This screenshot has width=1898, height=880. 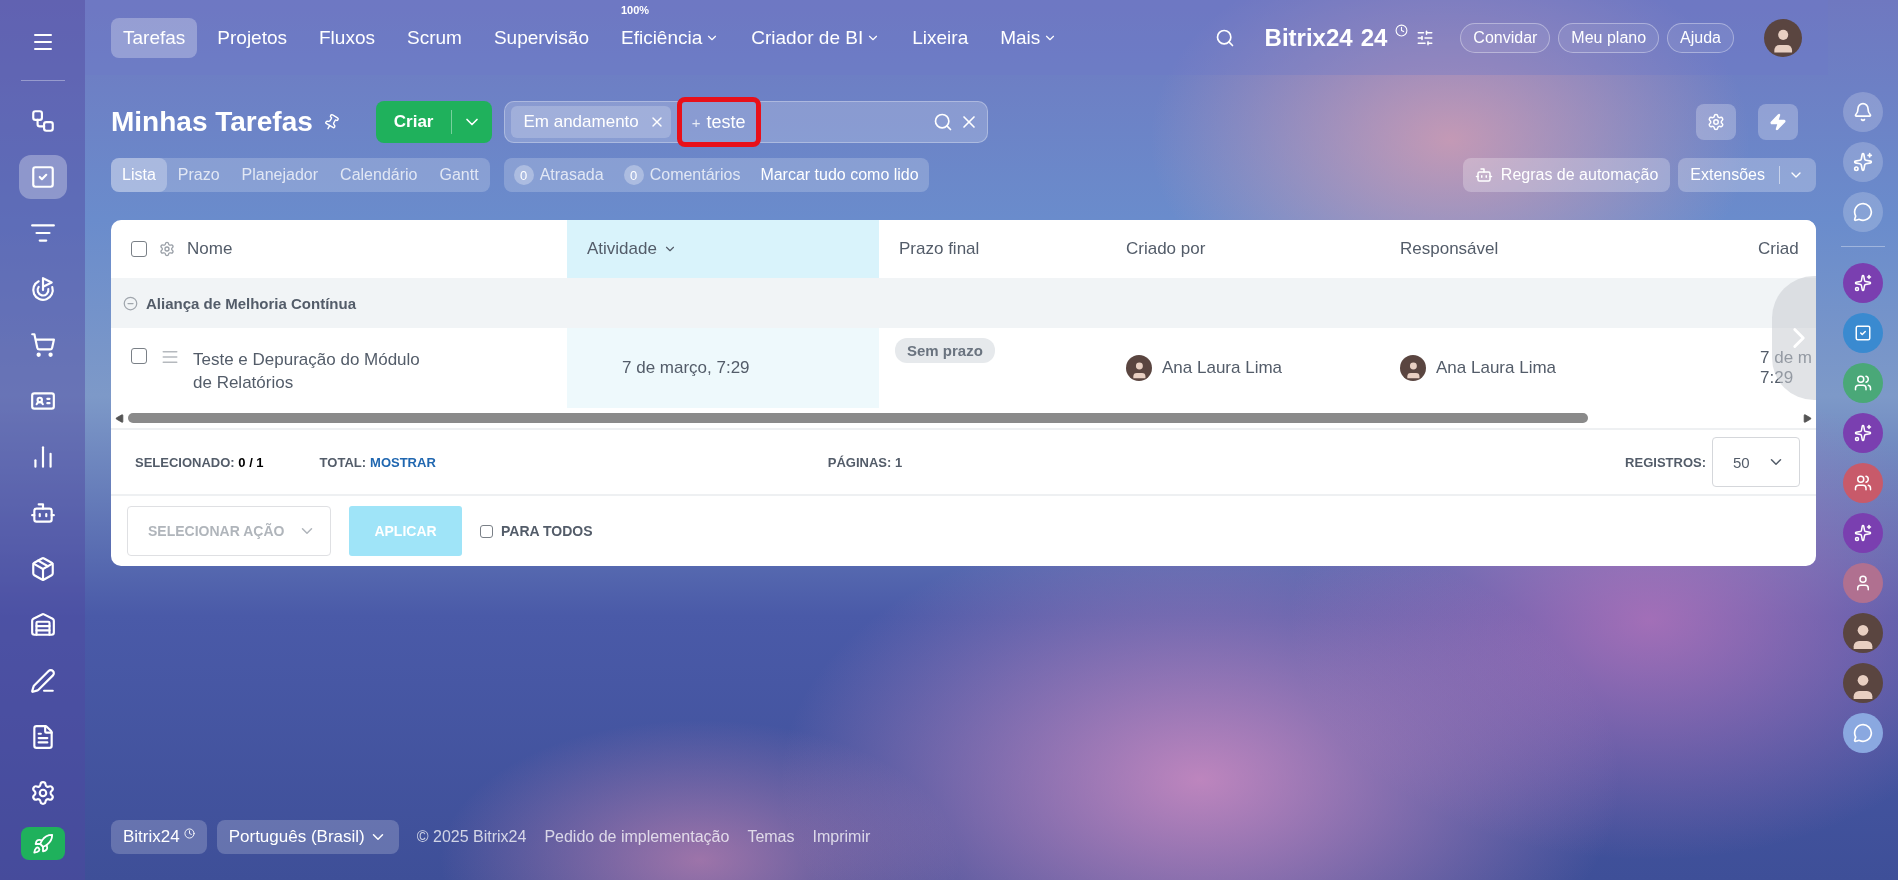 What do you see at coordinates (313, 371) in the screenshot?
I see `task-name: Teste e Depuração do Módulo de Relatórios` at bounding box center [313, 371].